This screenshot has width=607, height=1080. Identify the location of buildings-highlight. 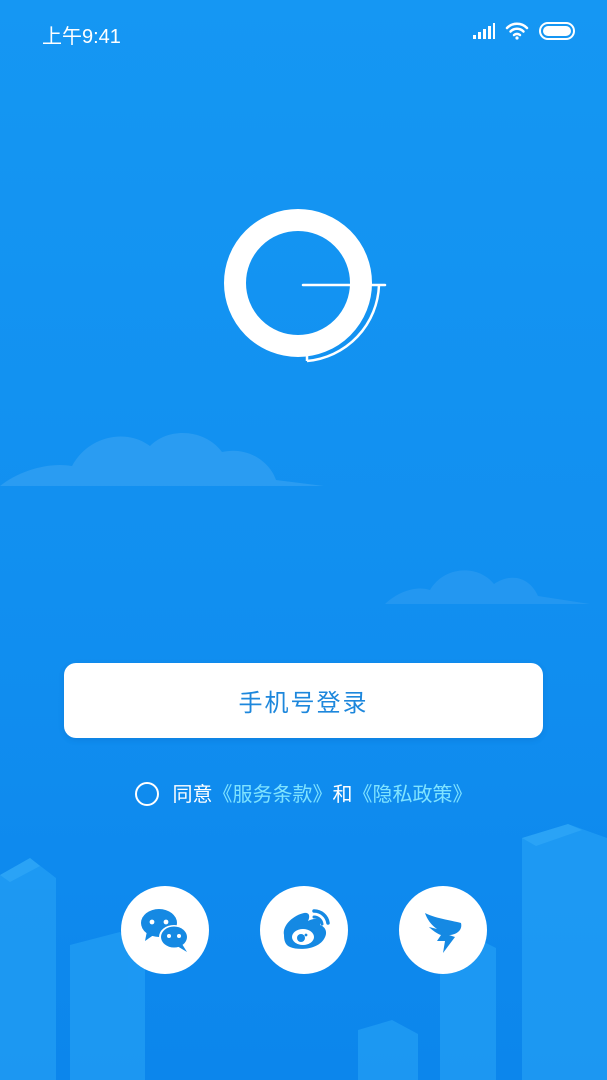
(291, 853).